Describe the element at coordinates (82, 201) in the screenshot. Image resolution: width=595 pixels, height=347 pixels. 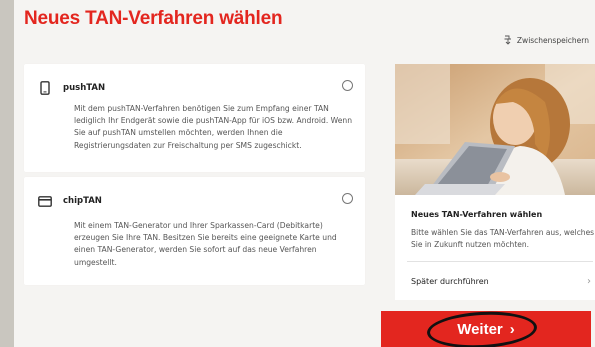
I see `option-title-chiptan: chipTAN` at that location.